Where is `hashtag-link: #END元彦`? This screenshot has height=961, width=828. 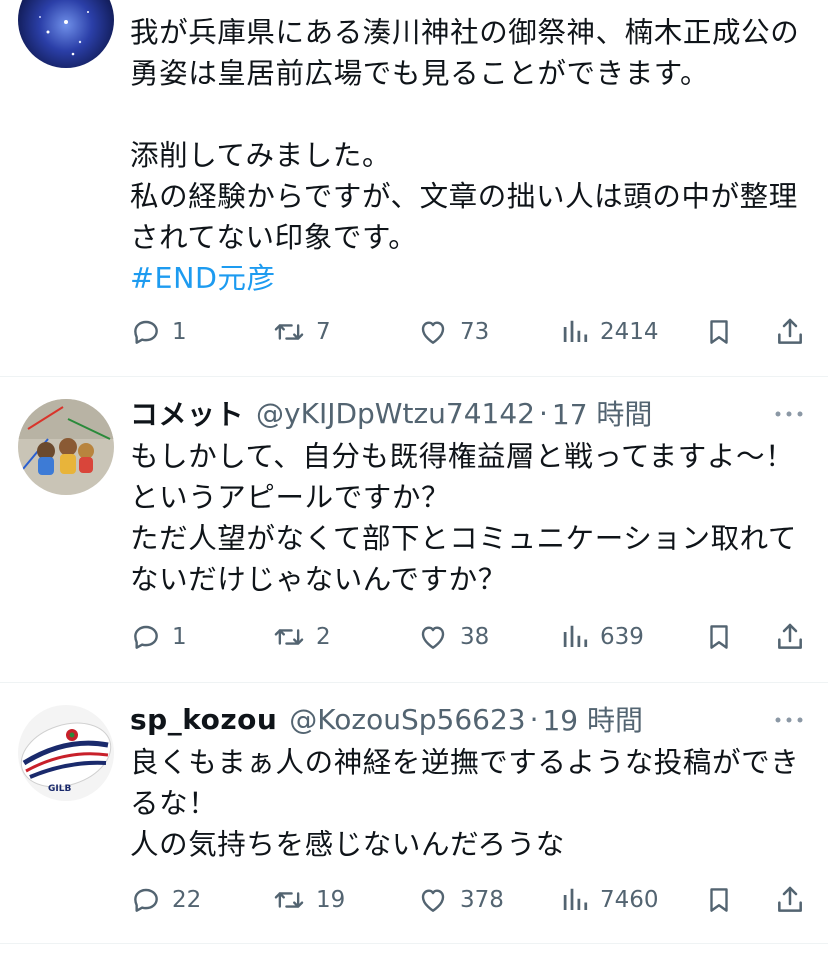
hashtag-link: #END元彦 is located at coordinates (203, 278).